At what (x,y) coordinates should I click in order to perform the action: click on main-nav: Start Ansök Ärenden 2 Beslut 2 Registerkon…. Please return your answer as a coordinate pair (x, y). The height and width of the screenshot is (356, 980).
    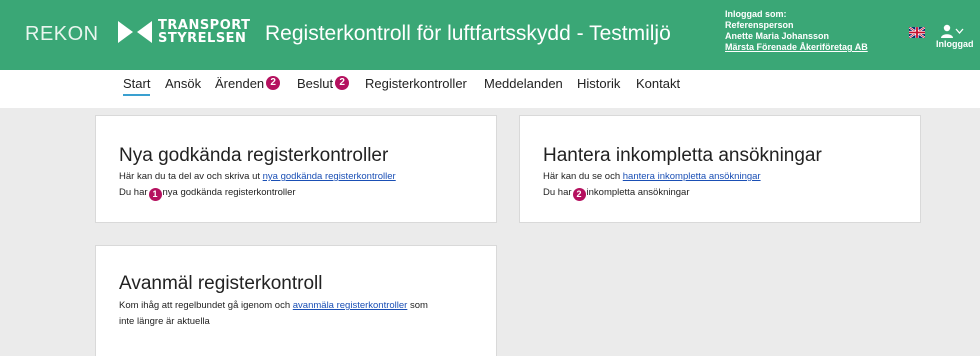
    Looking at the image, I should click on (490, 89).